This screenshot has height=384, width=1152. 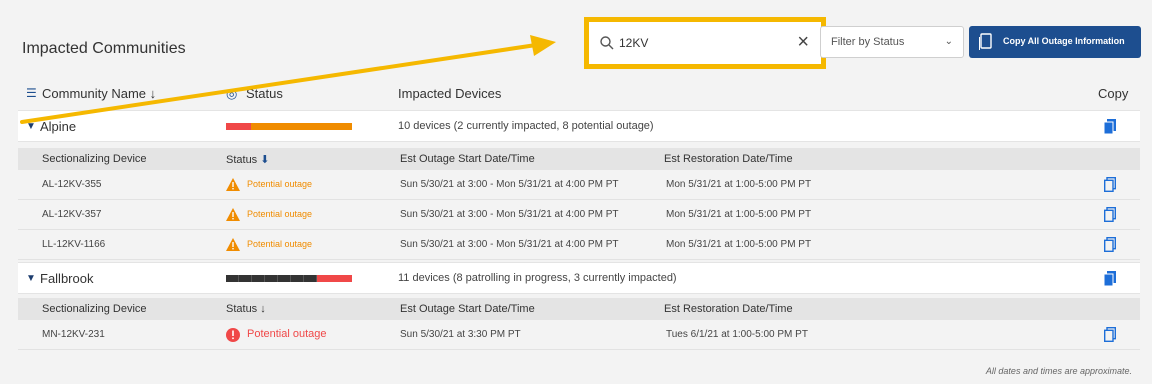 I want to click on column-copy: Copy, so click(x=1113, y=93).